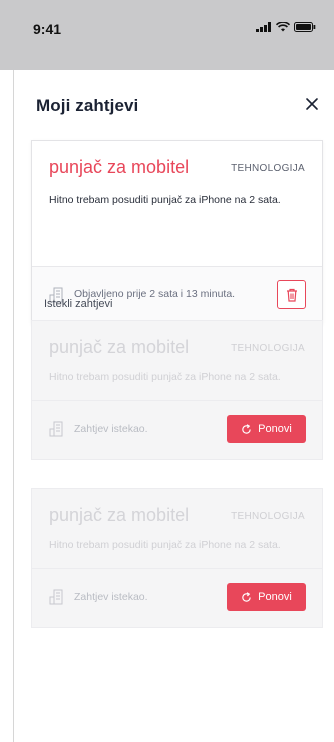 This screenshot has width=334, height=742. What do you see at coordinates (78, 304) in the screenshot?
I see `expired-section-label: Istekli zahtjevi` at bounding box center [78, 304].